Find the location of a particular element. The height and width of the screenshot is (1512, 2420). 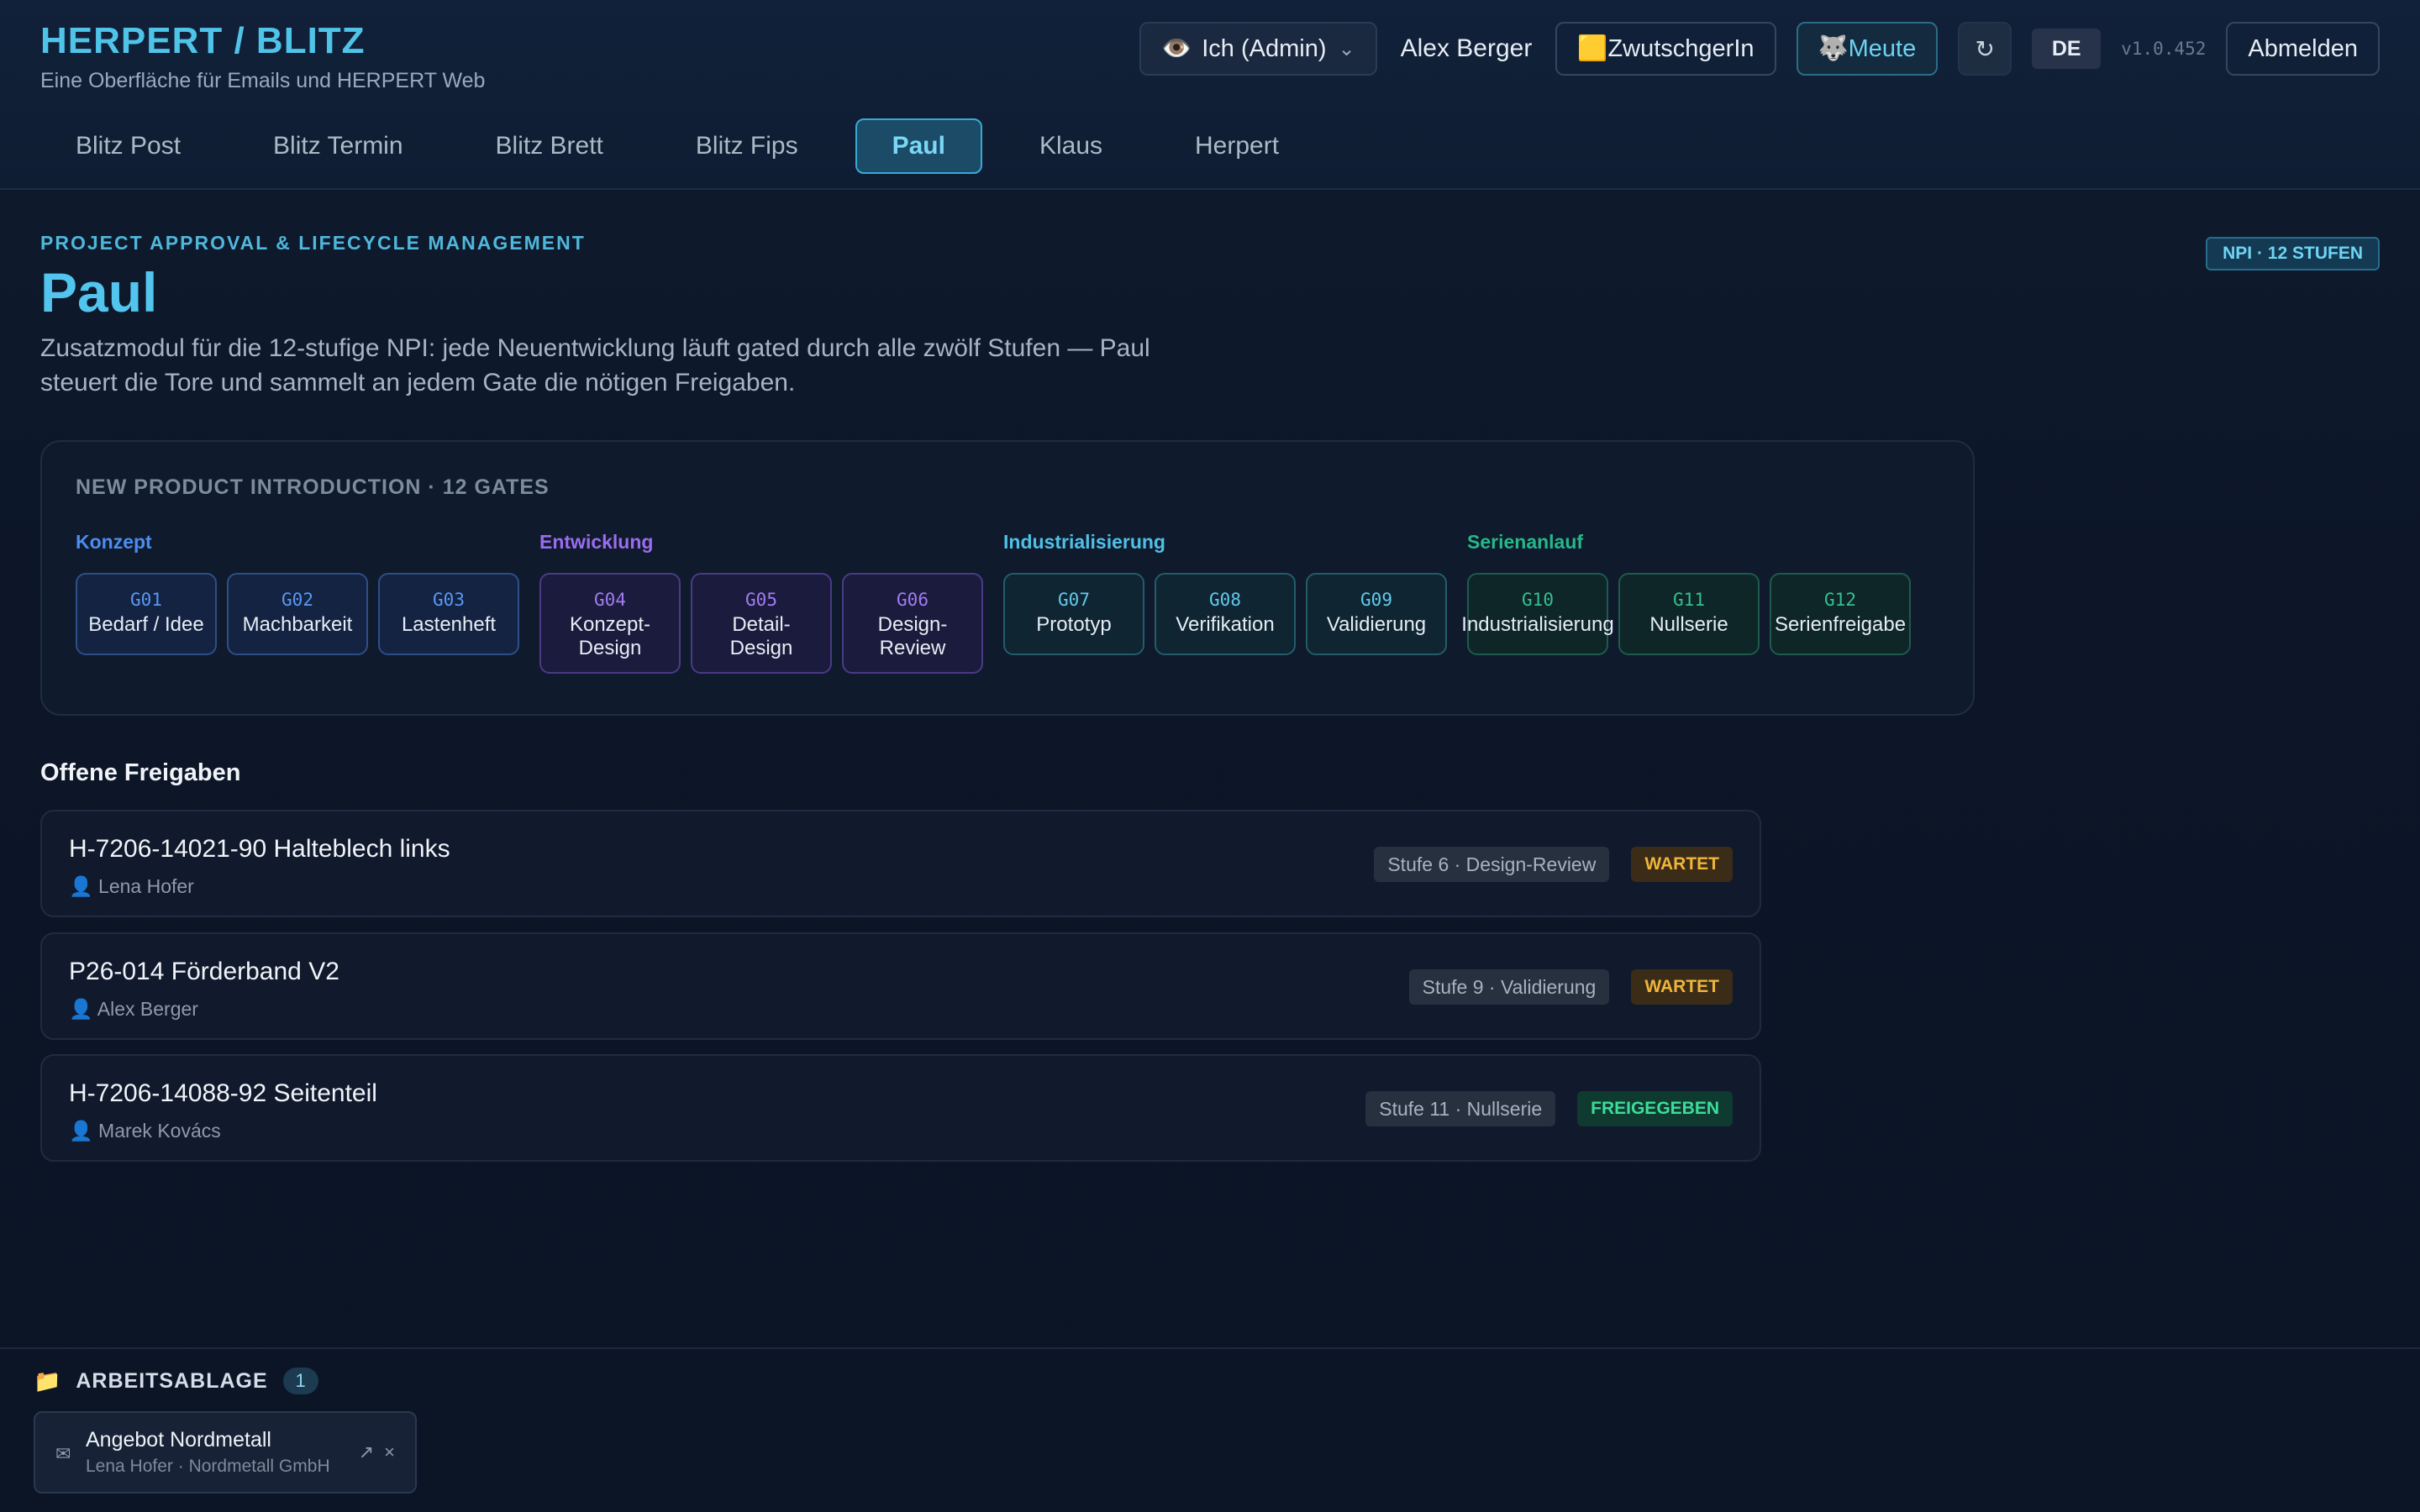

gate-g09: G09 Validierung is located at coordinates (1377, 614).